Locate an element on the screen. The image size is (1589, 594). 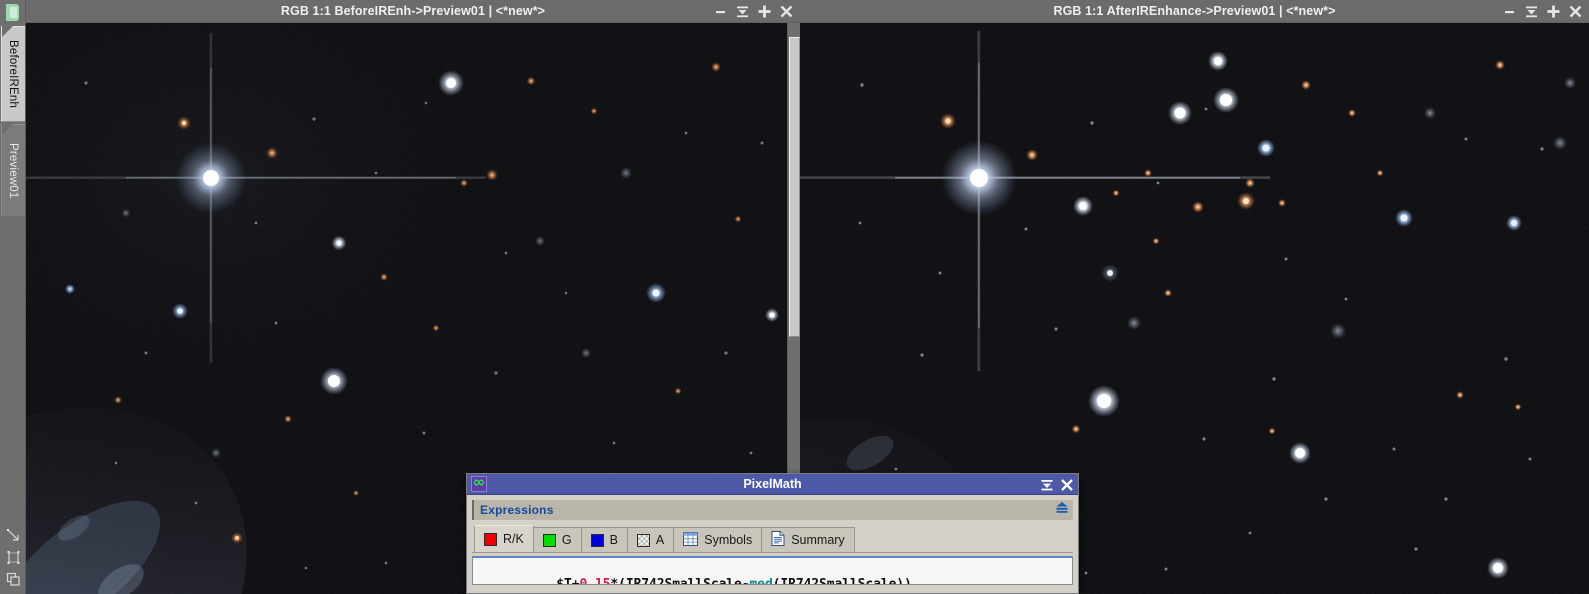
collapse-up-icon is located at coordinates (1062, 510).